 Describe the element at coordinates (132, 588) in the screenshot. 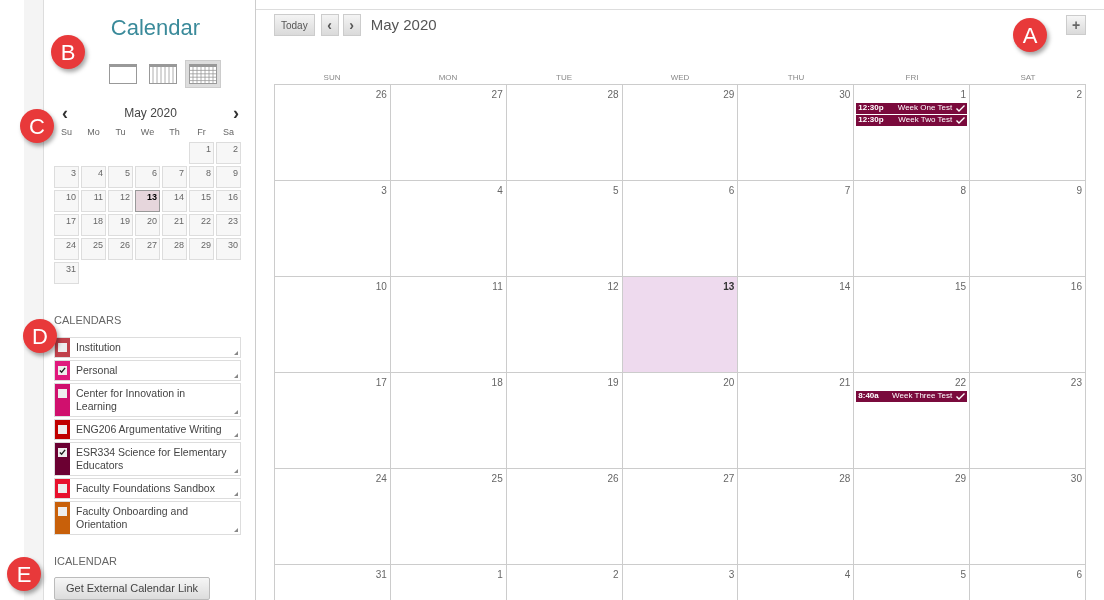

I see `external-link-button: Get External Calendar Link` at that location.